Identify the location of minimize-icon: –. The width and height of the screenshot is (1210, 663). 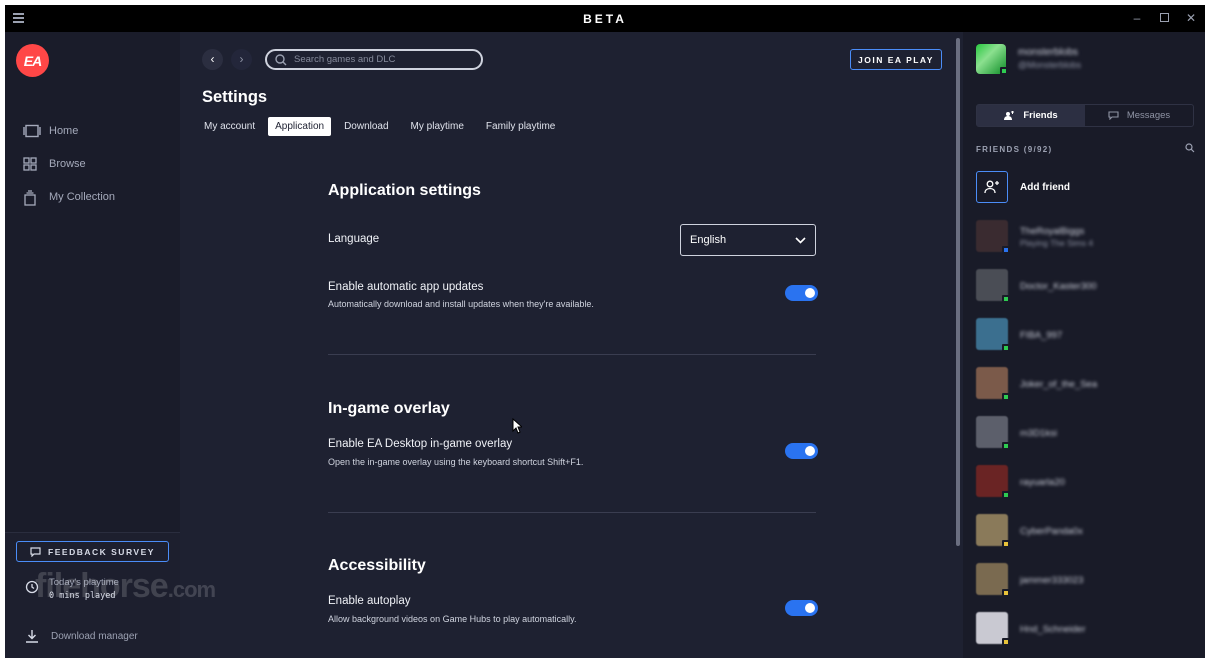
(1137, 18).